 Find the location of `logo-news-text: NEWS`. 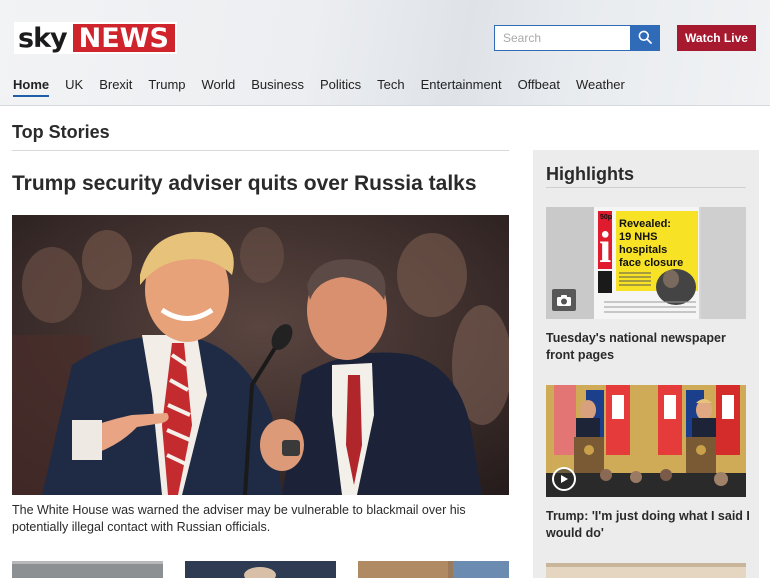

logo-news-text: NEWS is located at coordinates (123, 38).